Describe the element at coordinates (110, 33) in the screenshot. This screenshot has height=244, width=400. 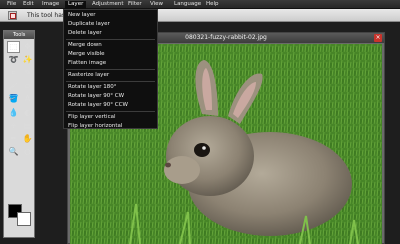
I see `layer-menu-item: Delete layer` at that location.